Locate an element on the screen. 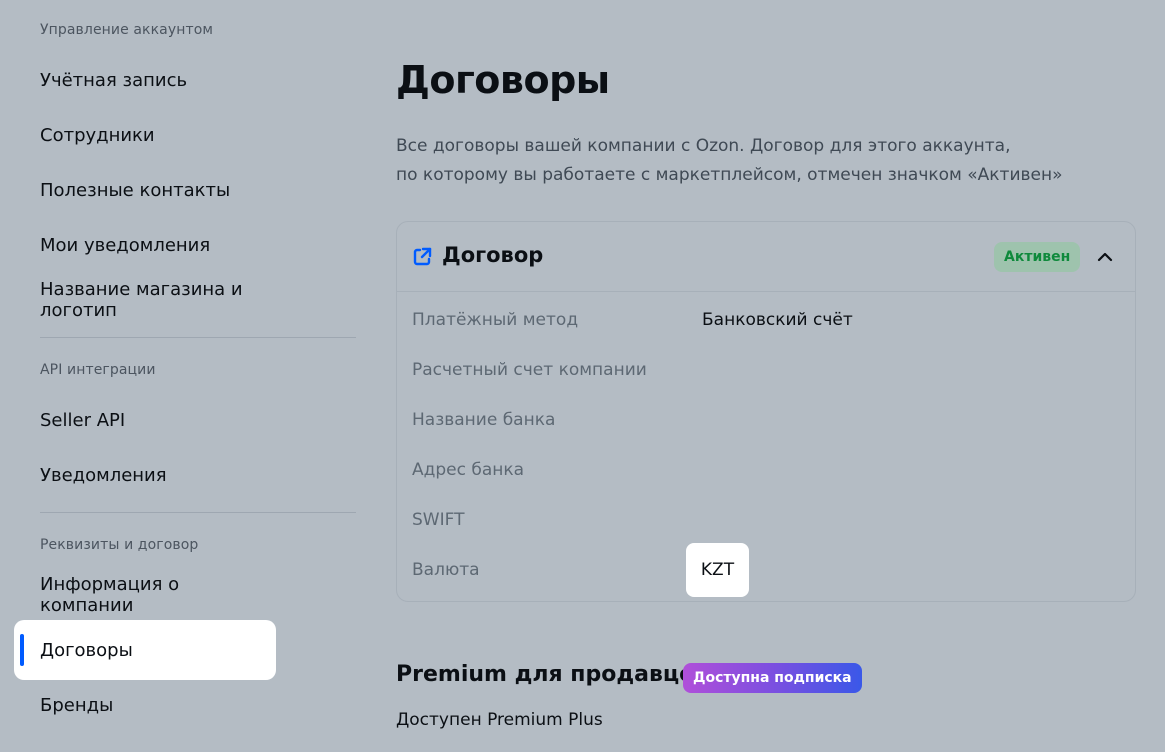 The image size is (1165, 752). external-link-icon is located at coordinates (422, 257).